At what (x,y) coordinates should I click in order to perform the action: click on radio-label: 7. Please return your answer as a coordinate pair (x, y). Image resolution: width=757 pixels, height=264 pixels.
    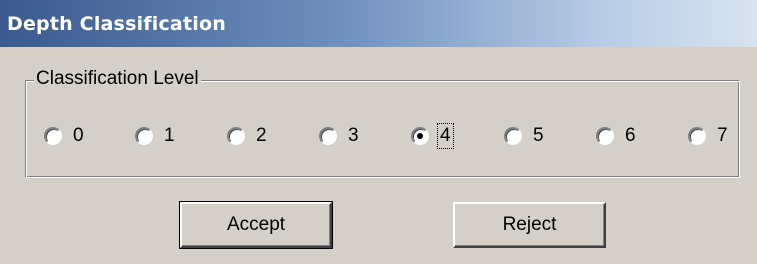
    Looking at the image, I should click on (722, 135).